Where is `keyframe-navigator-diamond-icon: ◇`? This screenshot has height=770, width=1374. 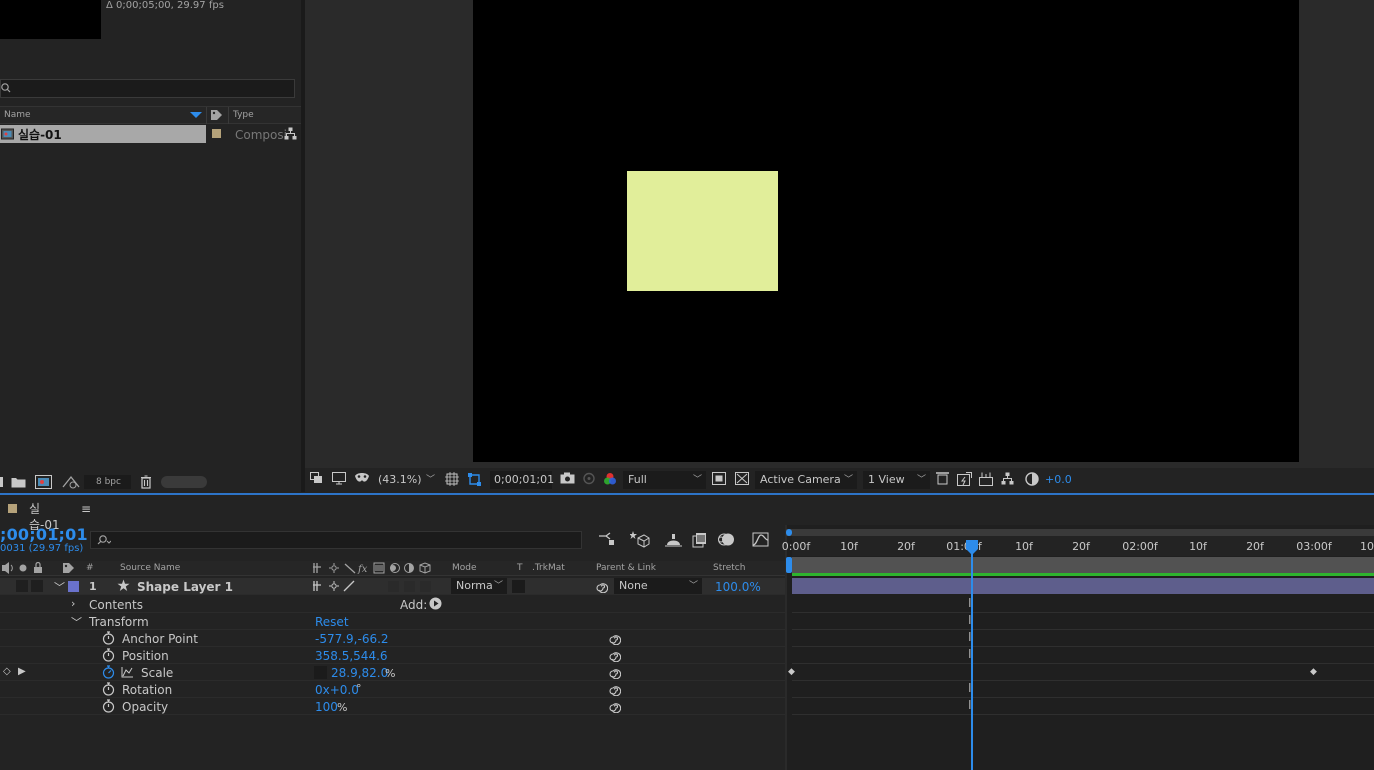 keyframe-navigator-diamond-icon: ◇ is located at coordinates (7, 671).